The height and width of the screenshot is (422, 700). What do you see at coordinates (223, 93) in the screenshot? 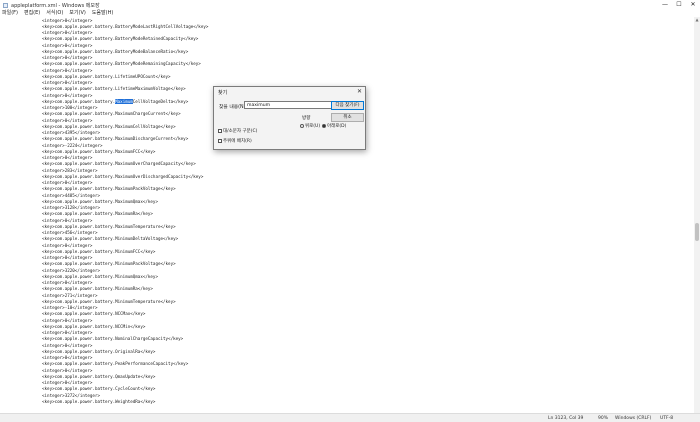
I see `find-dialog-title: 찾기` at bounding box center [223, 93].